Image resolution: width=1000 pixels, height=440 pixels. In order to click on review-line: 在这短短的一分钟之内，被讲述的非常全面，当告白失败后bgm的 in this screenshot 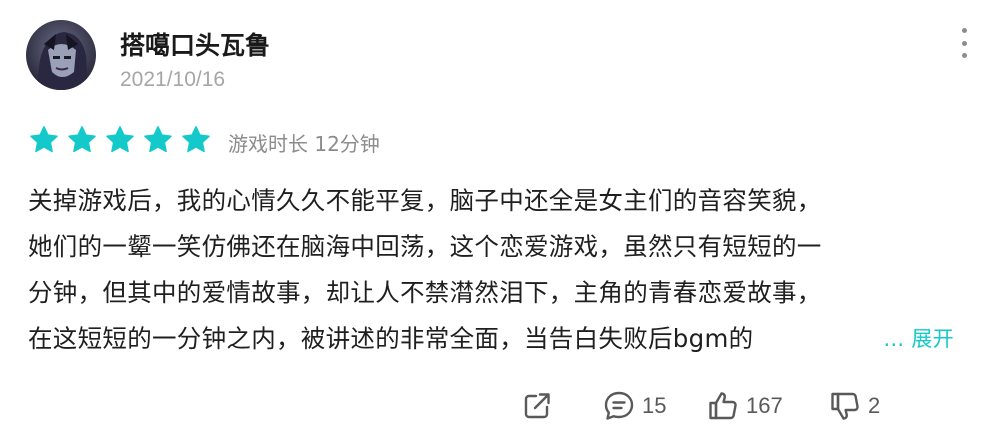, I will do `click(391, 338)`.